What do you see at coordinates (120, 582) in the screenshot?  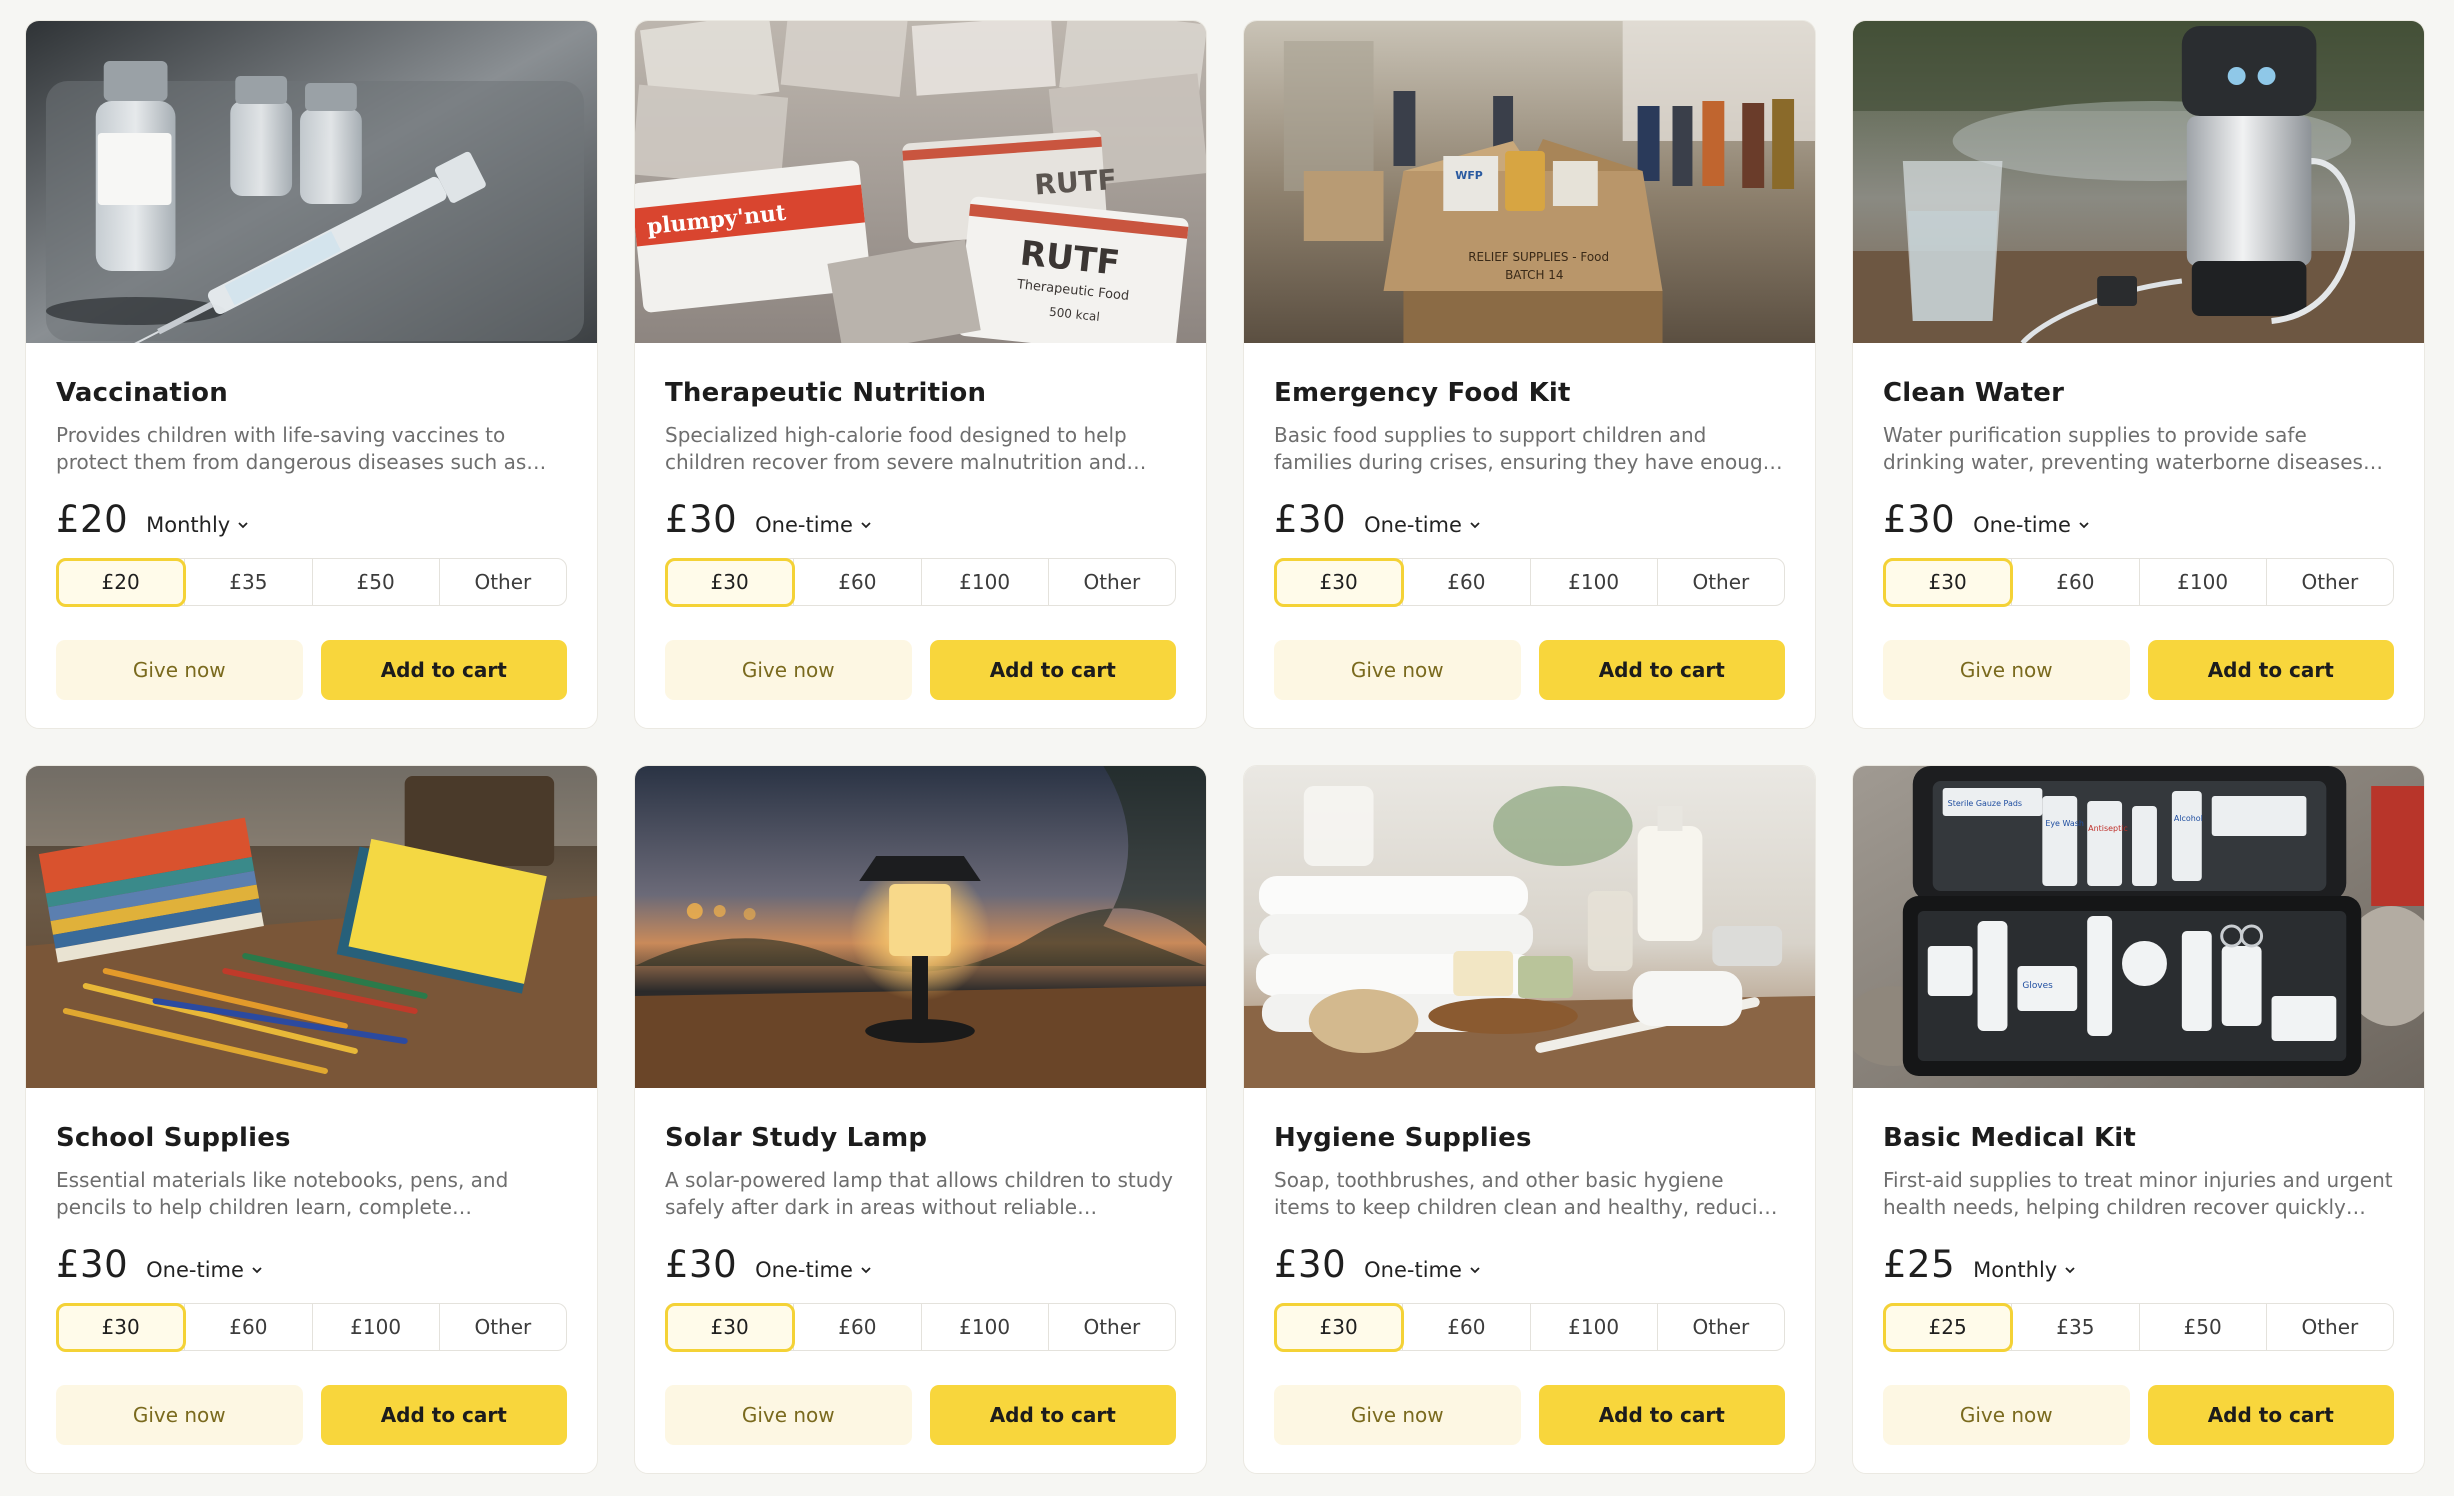 I see `amount-option: £20` at bounding box center [120, 582].